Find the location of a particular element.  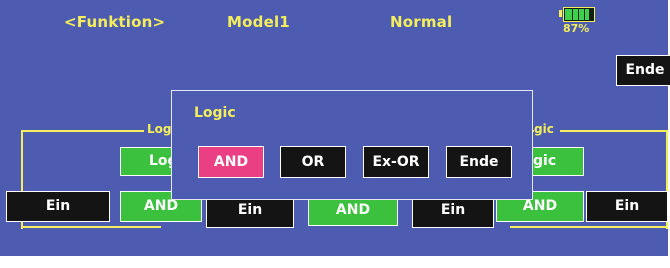

logic-ende-option: Ende is located at coordinates (479, 162).